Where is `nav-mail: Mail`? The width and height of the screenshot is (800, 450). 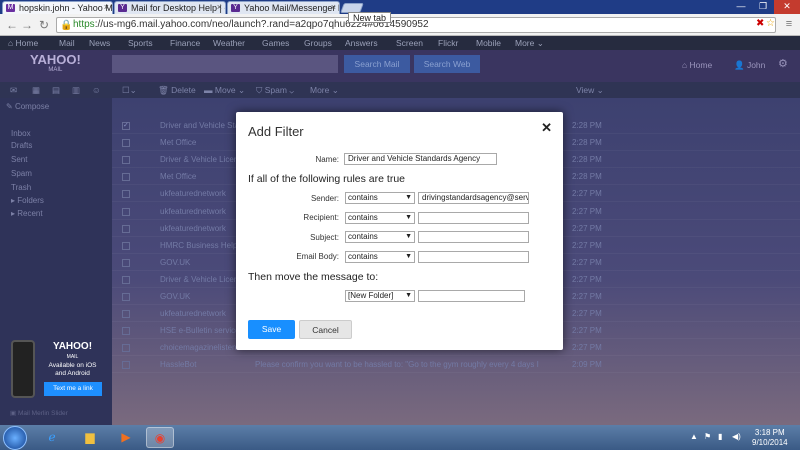 nav-mail: Mail is located at coordinates (67, 43).